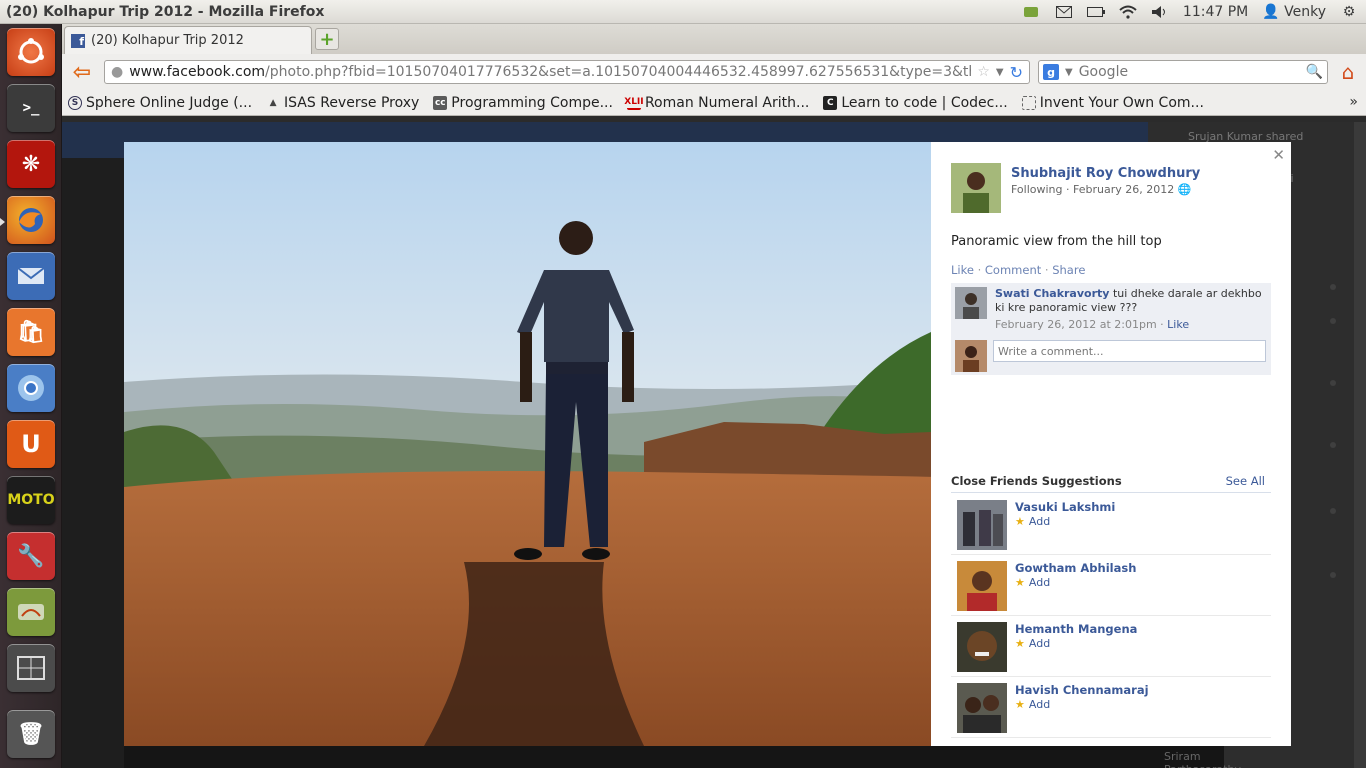 Image resolution: width=1366 pixels, height=768 pixels. What do you see at coordinates (1095, 12) in the screenshot?
I see `power-icon` at bounding box center [1095, 12].